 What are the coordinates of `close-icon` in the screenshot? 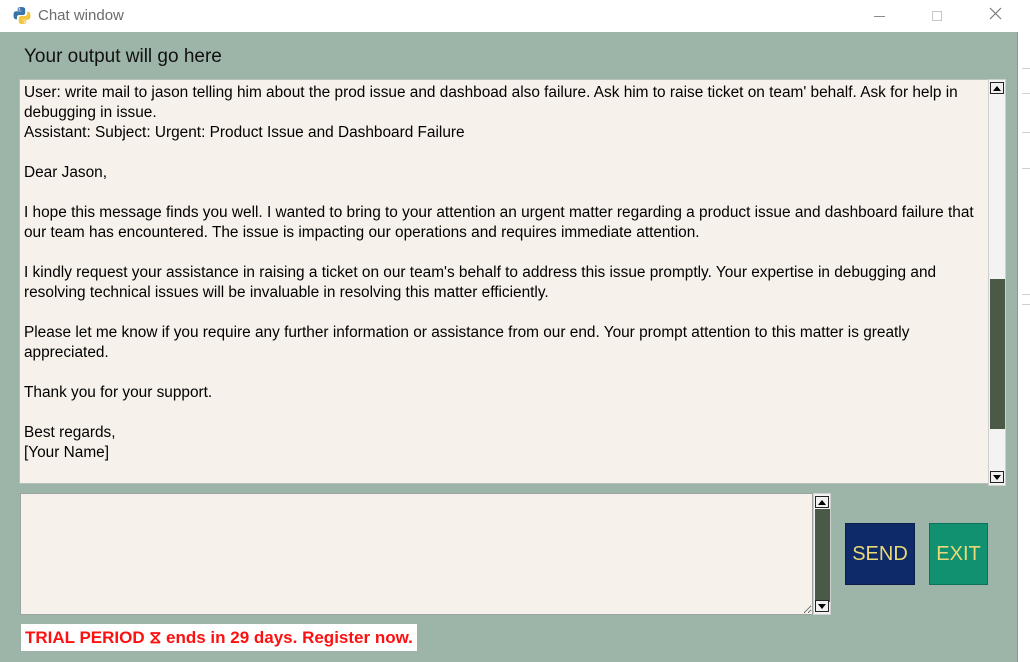 It's located at (995, 16).